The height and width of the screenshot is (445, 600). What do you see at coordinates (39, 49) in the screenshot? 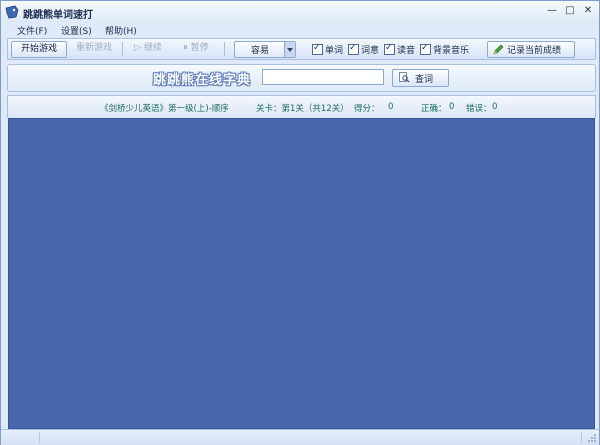
I see `start-game-button: 开始游戏` at bounding box center [39, 49].